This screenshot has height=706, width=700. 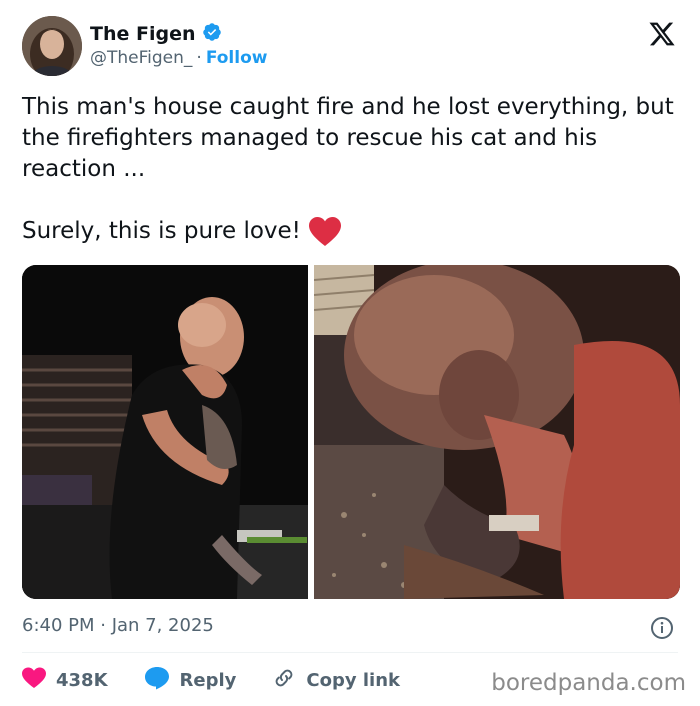 I want to click on heart-icon, so click(x=34, y=680).